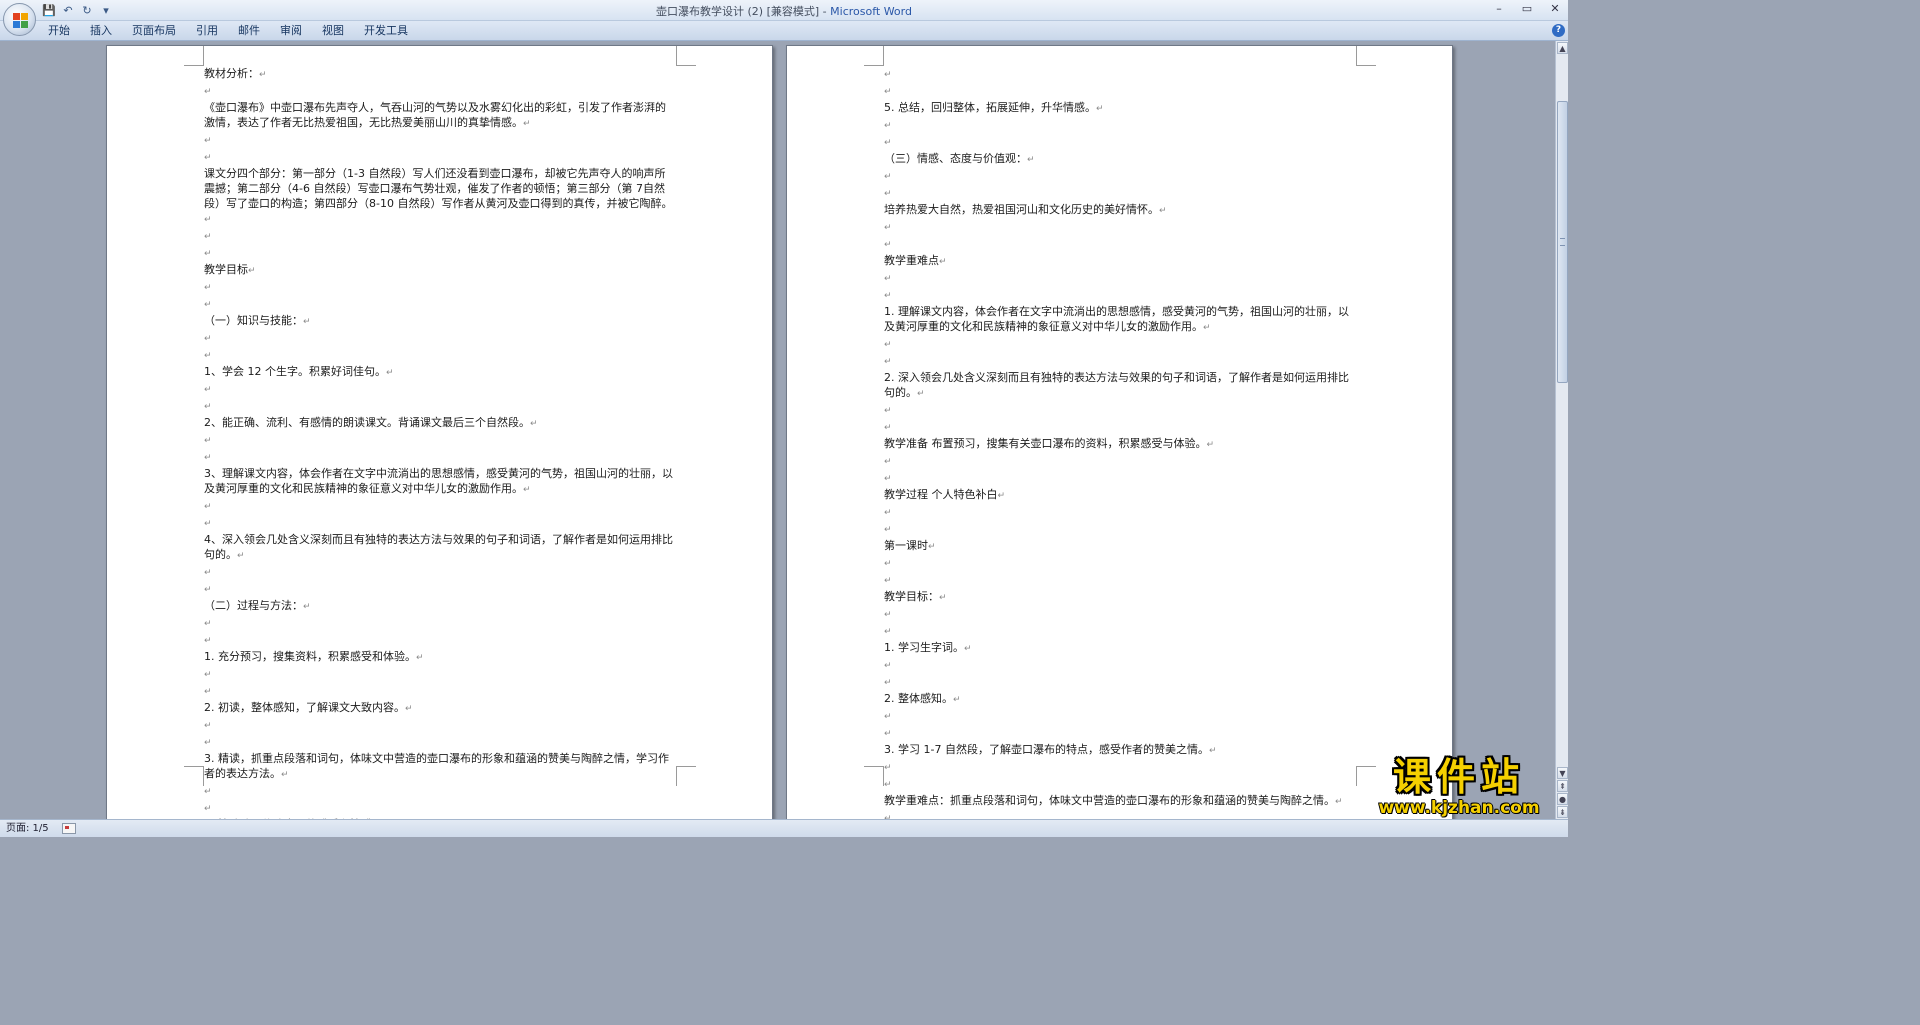  I want to click on paragraph: 教材分析：↵, so click(440, 74).